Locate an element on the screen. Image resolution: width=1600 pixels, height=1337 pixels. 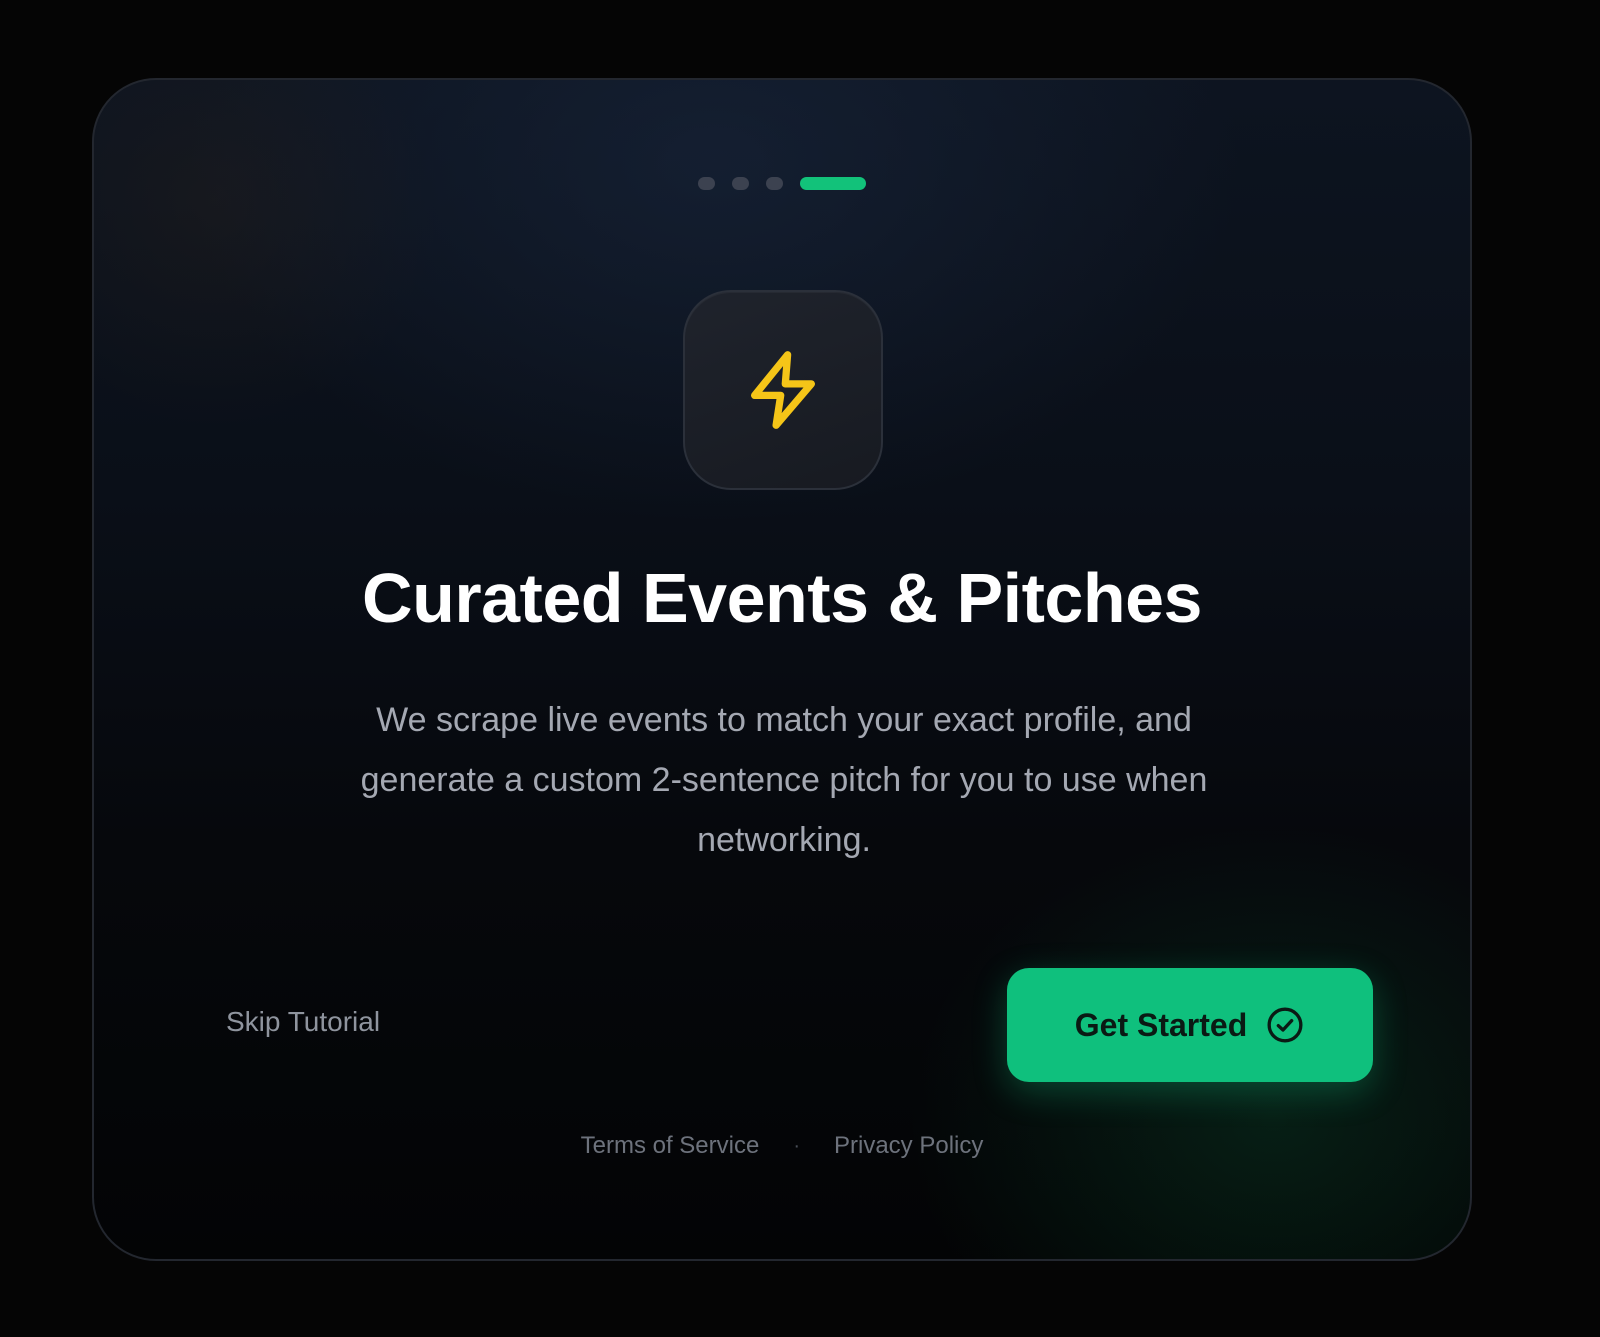
feature-icon-tile is located at coordinates (783, 390).